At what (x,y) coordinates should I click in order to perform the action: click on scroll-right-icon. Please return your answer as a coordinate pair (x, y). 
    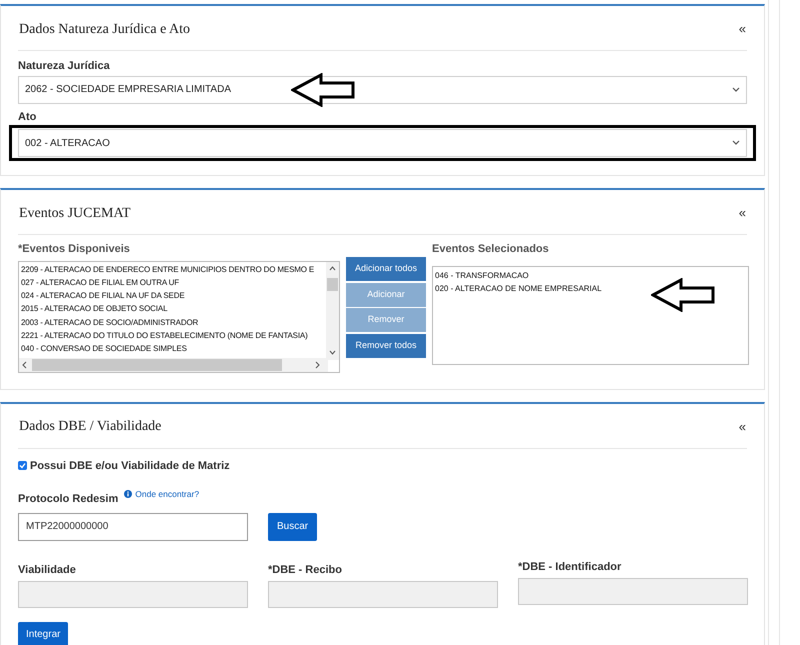
    Looking at the image, I should click on (317, 364).